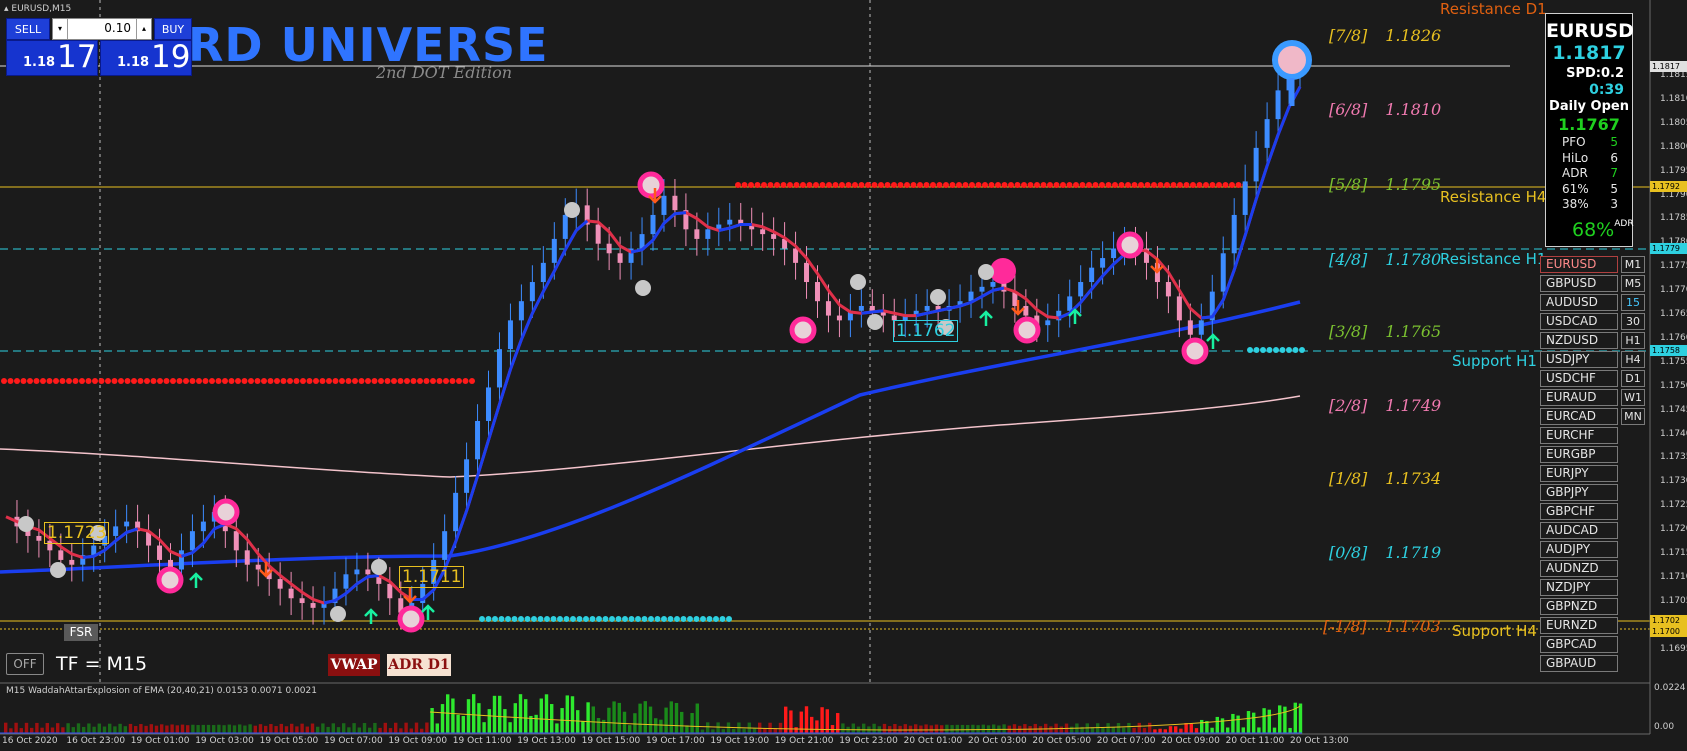 The width and height of the screenshot is (1687, 751). Describe the element at coordinates (1579, 435) in the screenshot. I see `symbol-button-eurchf: EURCHF` at that location.